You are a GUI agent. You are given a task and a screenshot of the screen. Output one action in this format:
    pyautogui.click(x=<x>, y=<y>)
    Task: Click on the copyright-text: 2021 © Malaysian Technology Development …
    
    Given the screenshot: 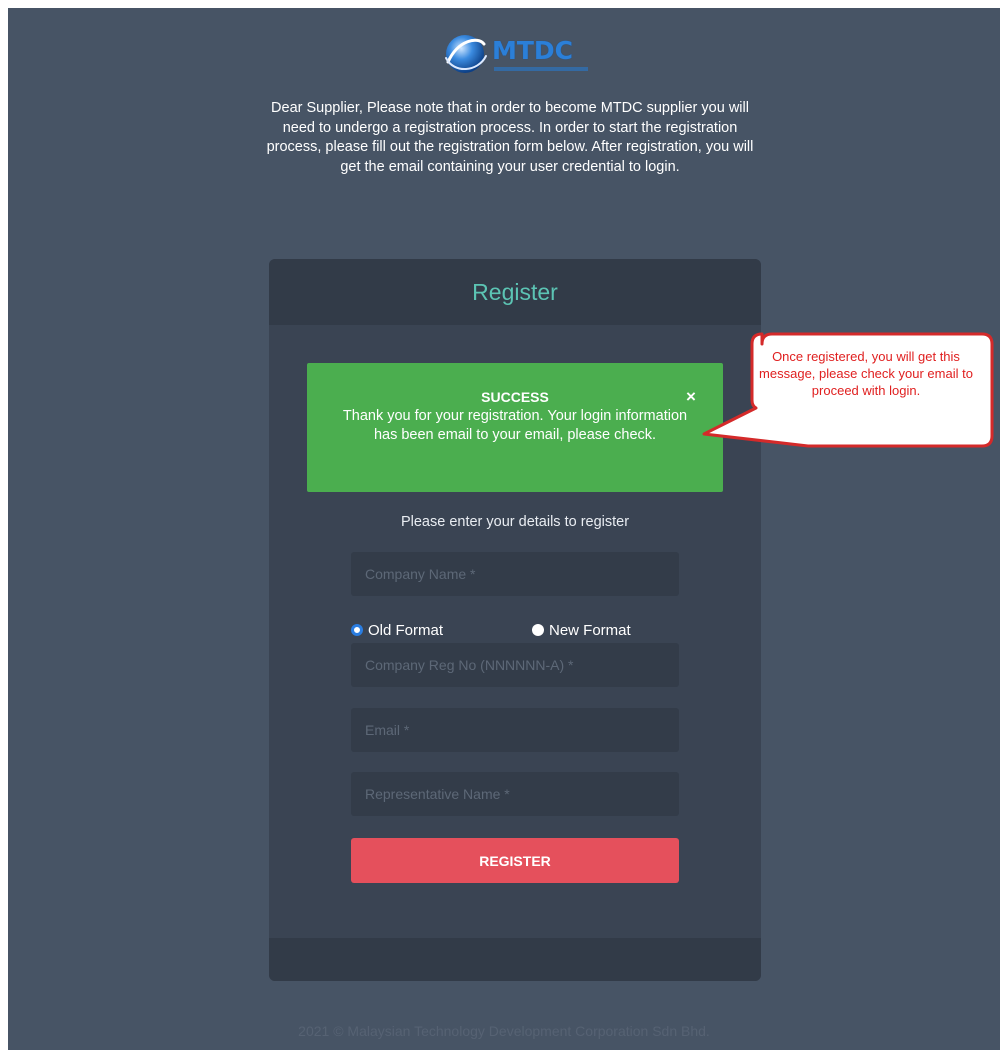 What is the action you would take?
    pyautogui.click(x=504, y=1031)
    